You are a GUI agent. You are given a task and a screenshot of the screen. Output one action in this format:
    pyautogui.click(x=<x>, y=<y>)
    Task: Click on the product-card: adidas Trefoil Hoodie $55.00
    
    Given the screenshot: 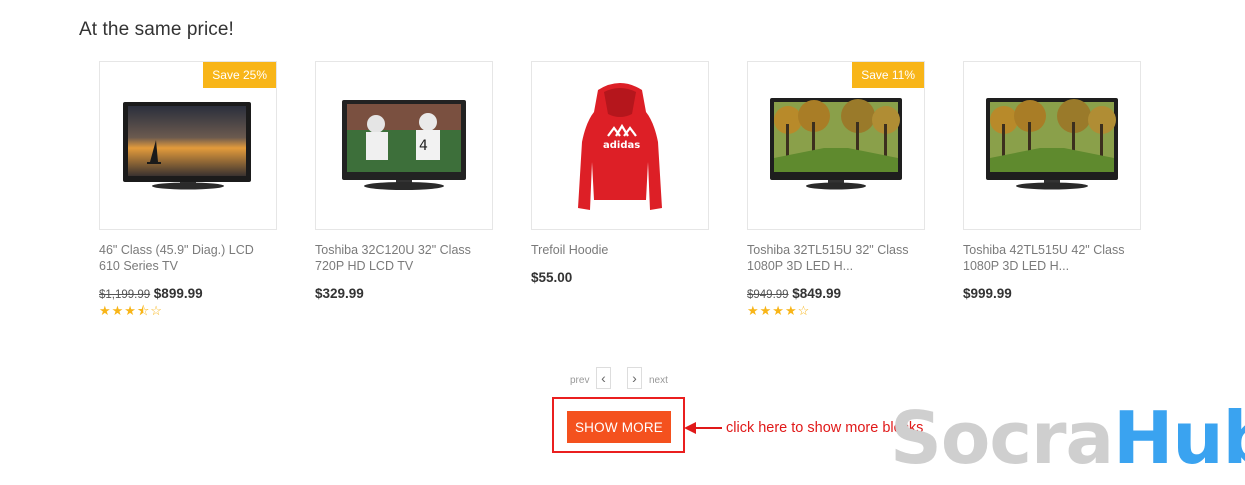 What is the action you would take?
    pyautogui.click(x=620, y=173)
    